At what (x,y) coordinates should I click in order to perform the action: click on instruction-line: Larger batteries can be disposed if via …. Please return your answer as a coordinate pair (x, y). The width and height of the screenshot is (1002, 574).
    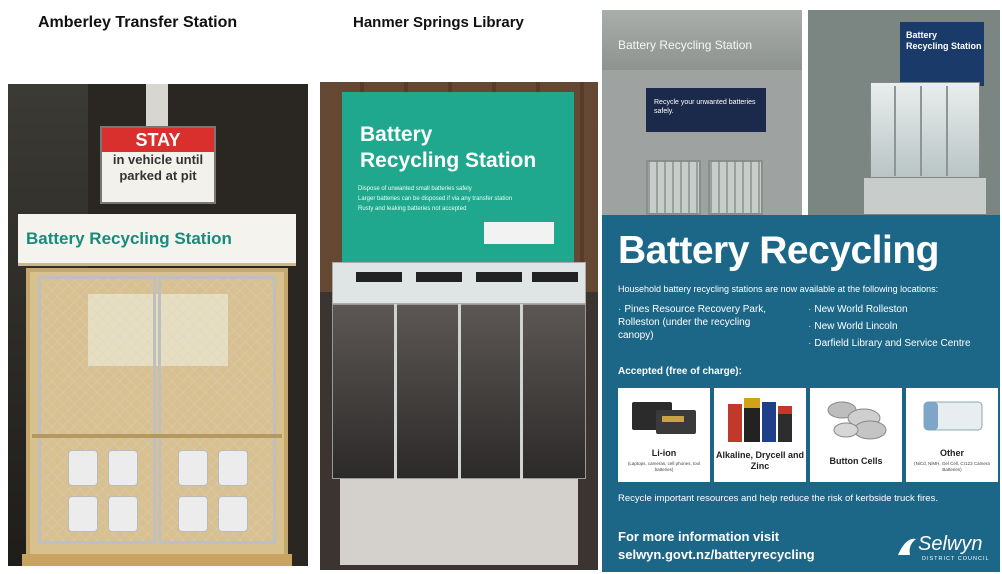
    Looking at the image, I should click on (435, 199).